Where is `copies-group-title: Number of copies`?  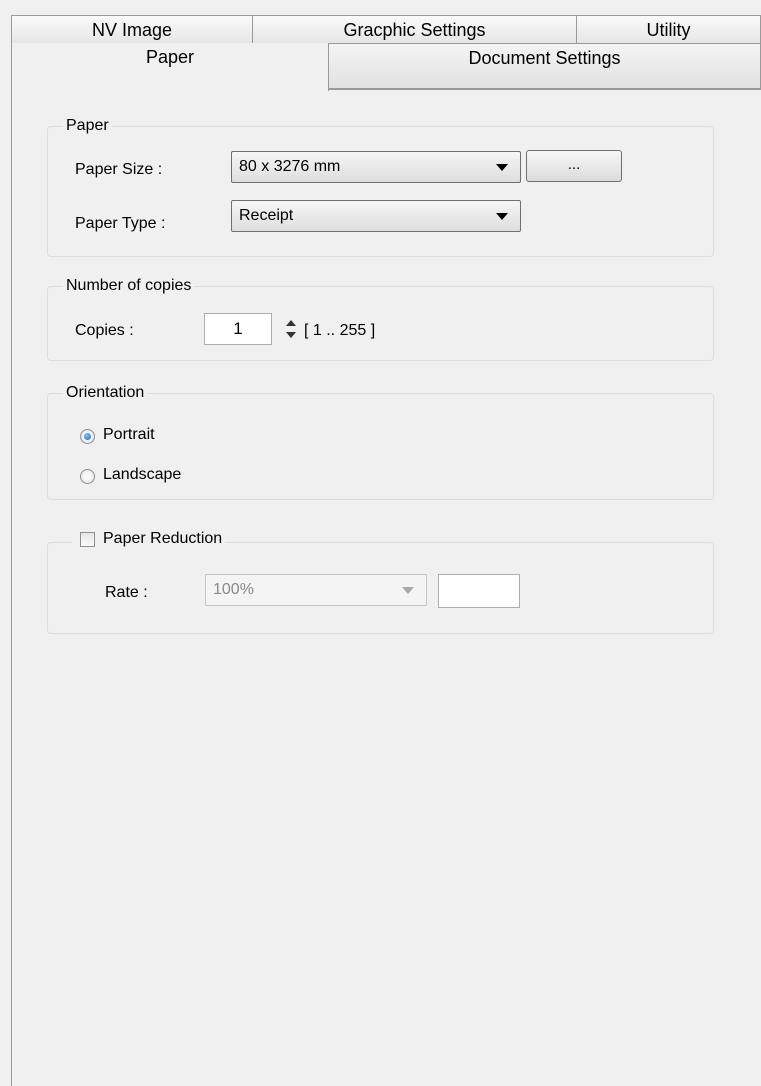
copies-group-title: Number of copies is located at coordinates (129, 286).